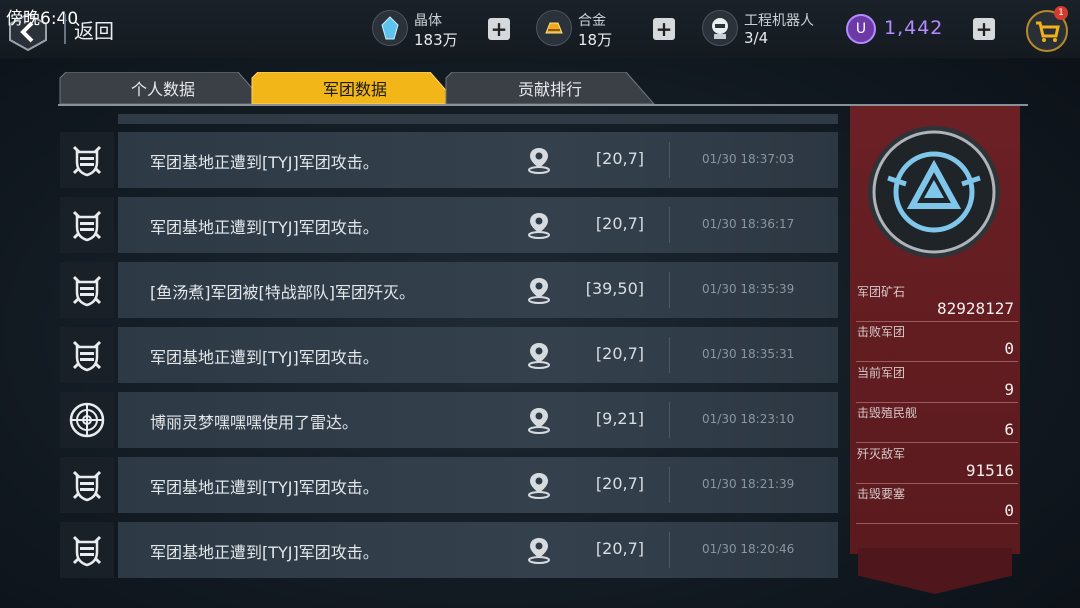 The width and height of the screenshot is (1080, 608). What do you see at coordinates (881, 292) in the screenshot?
I see `stat-label: 军团矿石` at bounding box center [881, 292].